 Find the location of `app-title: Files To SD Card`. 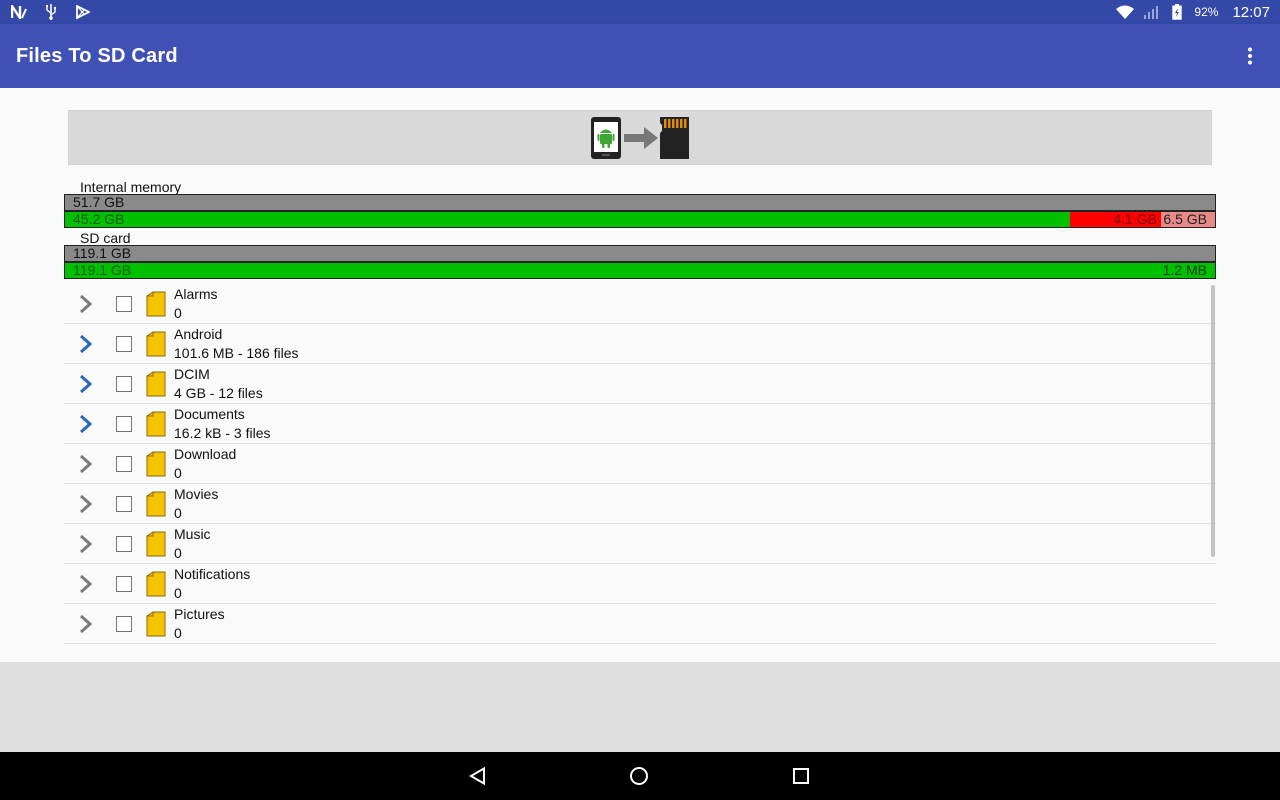

app-title: Files To SD Card is located at coordinates (97, 55).